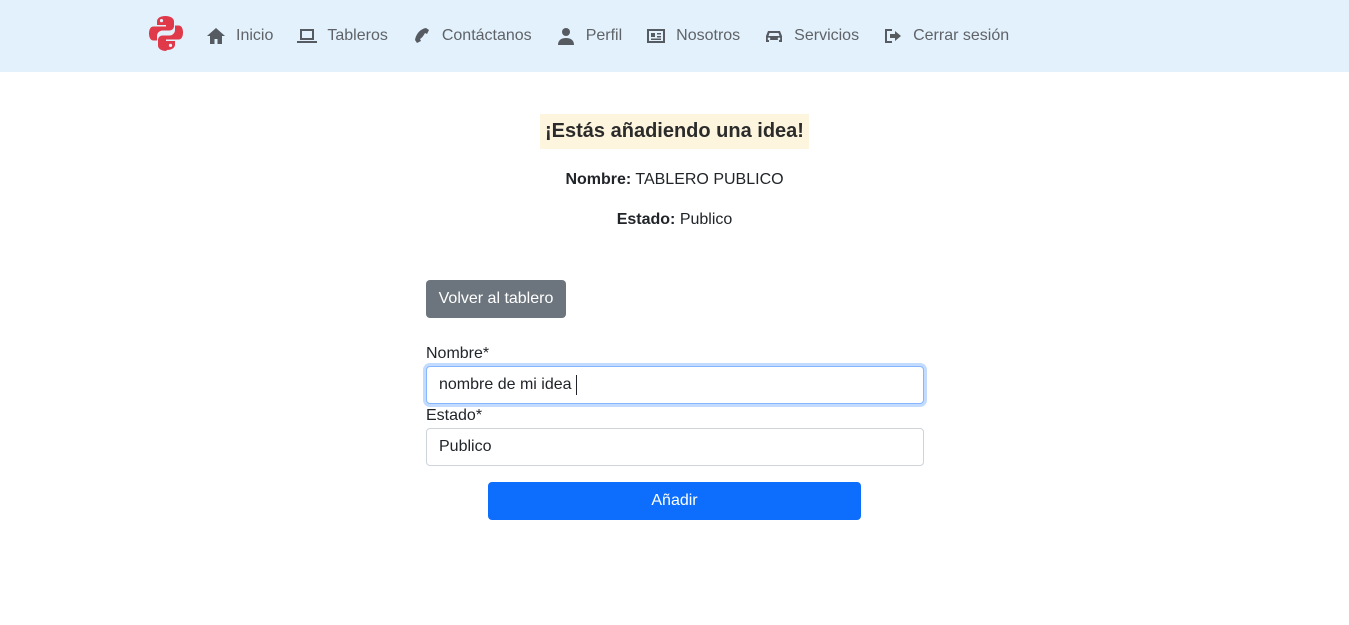 This screenshot has width=1349, height=625. Describe the element at coordinates (893, 36) in the screenshot. I see `sign-out-icon` at that location.